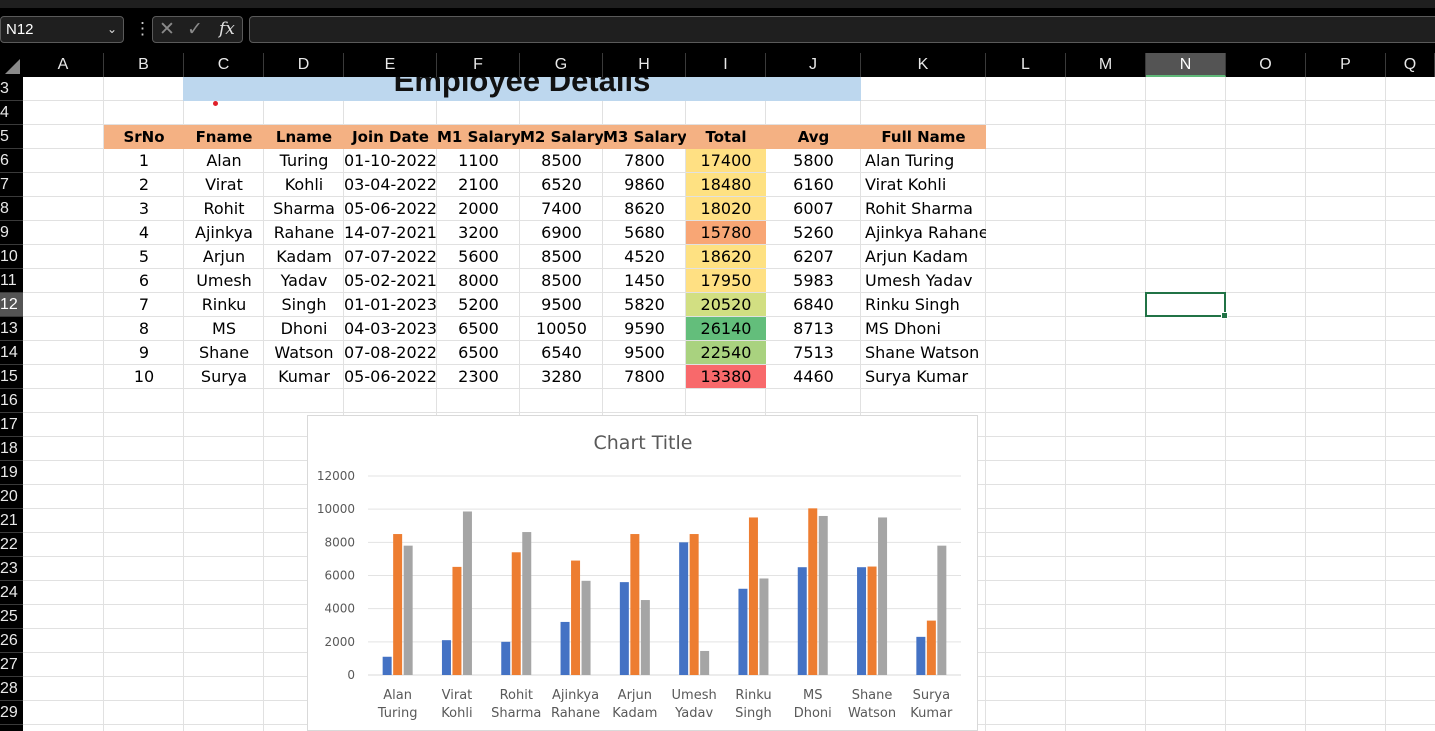  Describe the element at coordinates (144, 377) in the screenshot. I see `table-cell: 10` at that location.